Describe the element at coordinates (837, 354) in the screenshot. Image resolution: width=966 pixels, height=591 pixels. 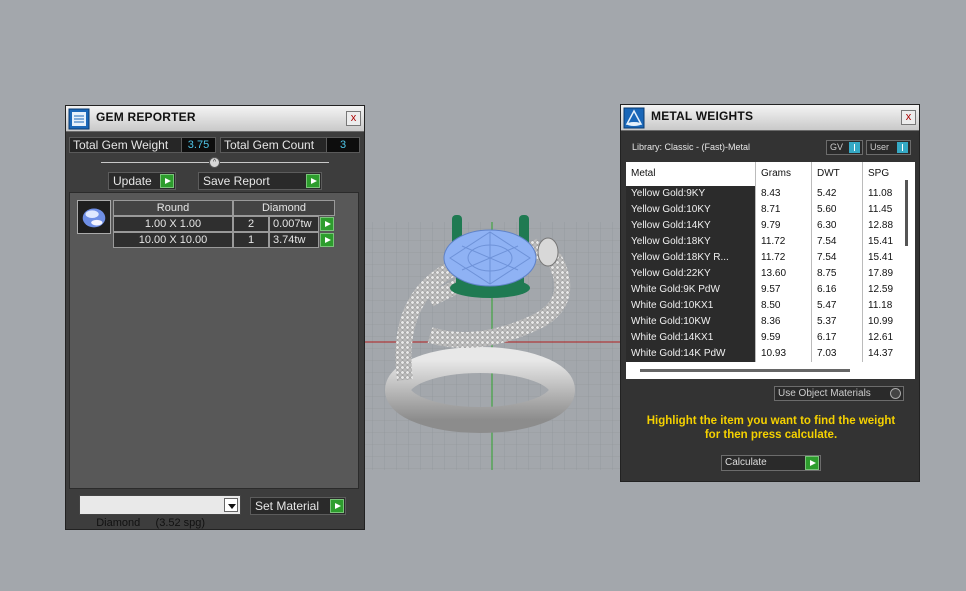
I see `dwt-cell: 7.03` at that location.